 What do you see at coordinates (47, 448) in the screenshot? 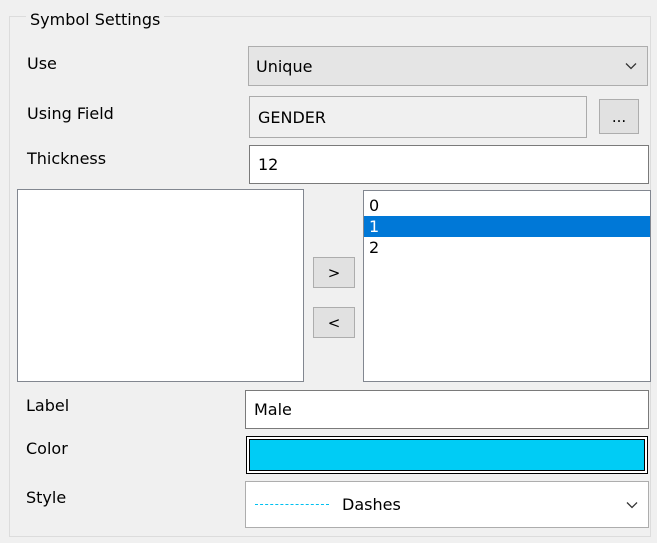
I see `color-label: Color` at bounding box center [47, 448].